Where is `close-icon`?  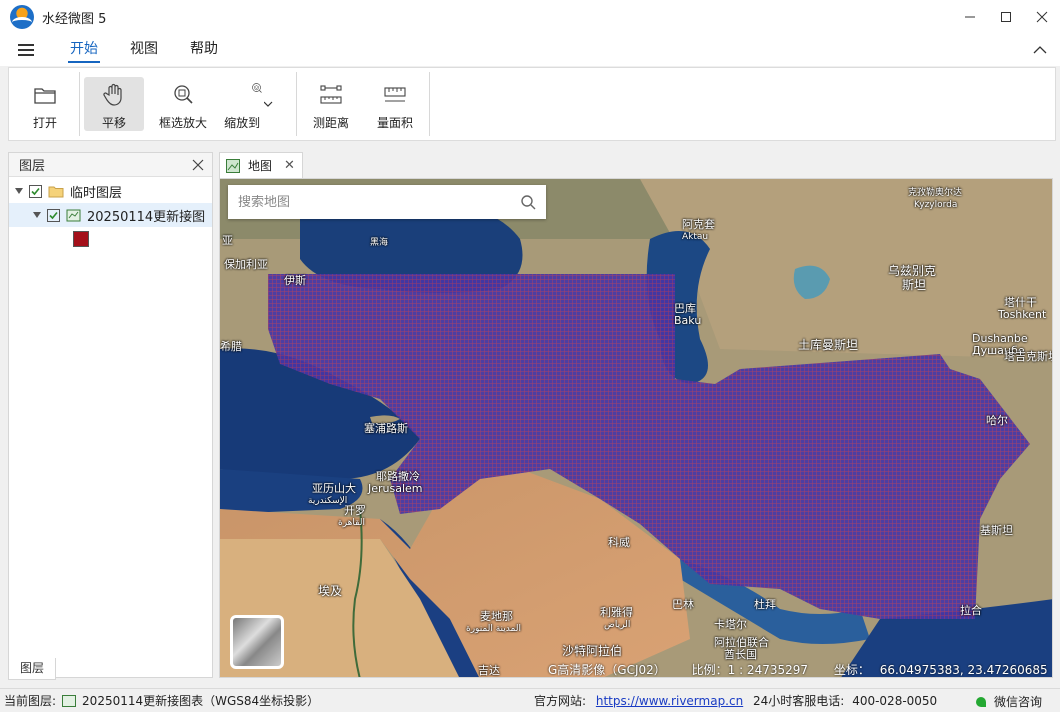 close-icon is located at coordinates (1042, 17).